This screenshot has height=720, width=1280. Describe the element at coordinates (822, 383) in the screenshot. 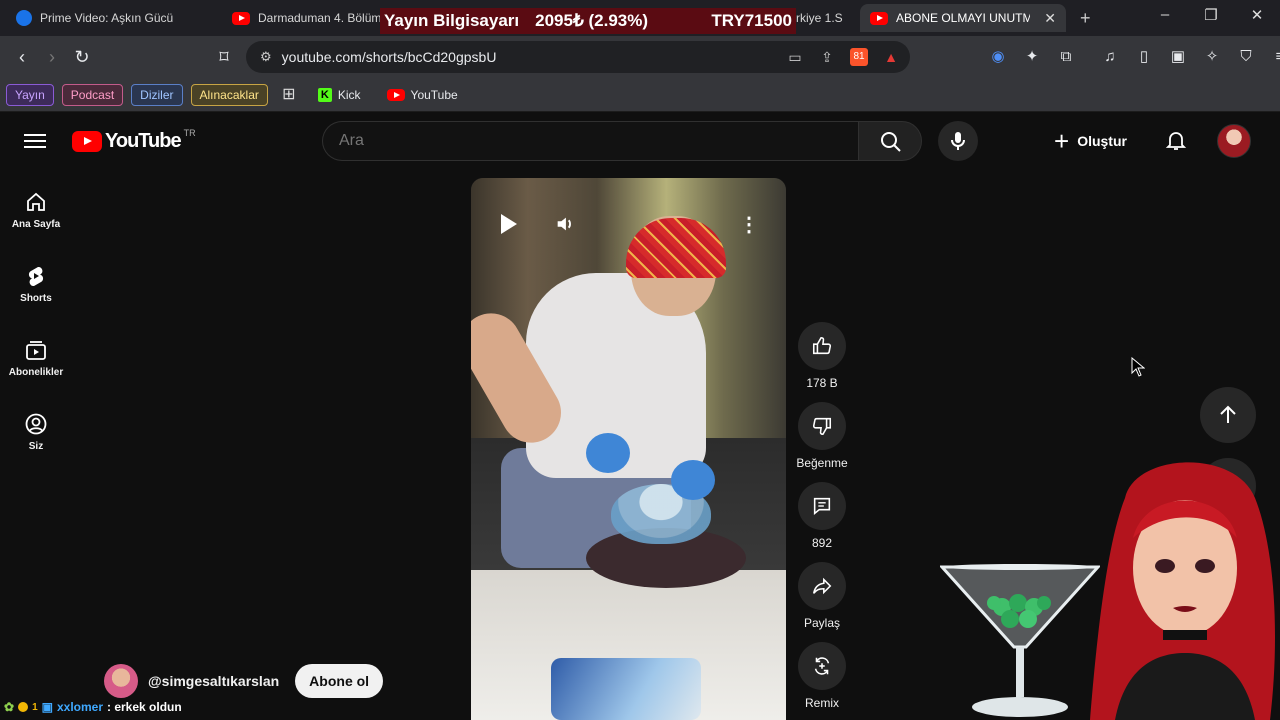

I see `like-count: 178 B` at that location.